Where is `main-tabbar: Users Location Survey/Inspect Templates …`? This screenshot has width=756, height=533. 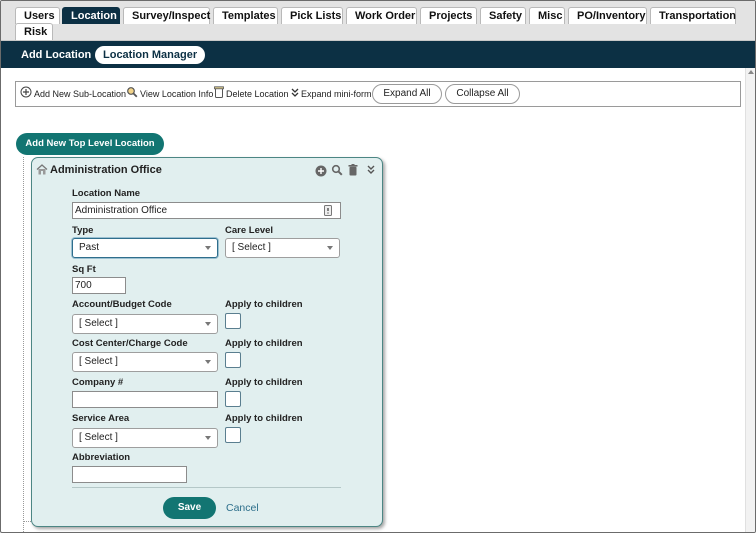 main-tabbar: Users Location Survey/Inspect Templates … is located at coordinates (378, 21).